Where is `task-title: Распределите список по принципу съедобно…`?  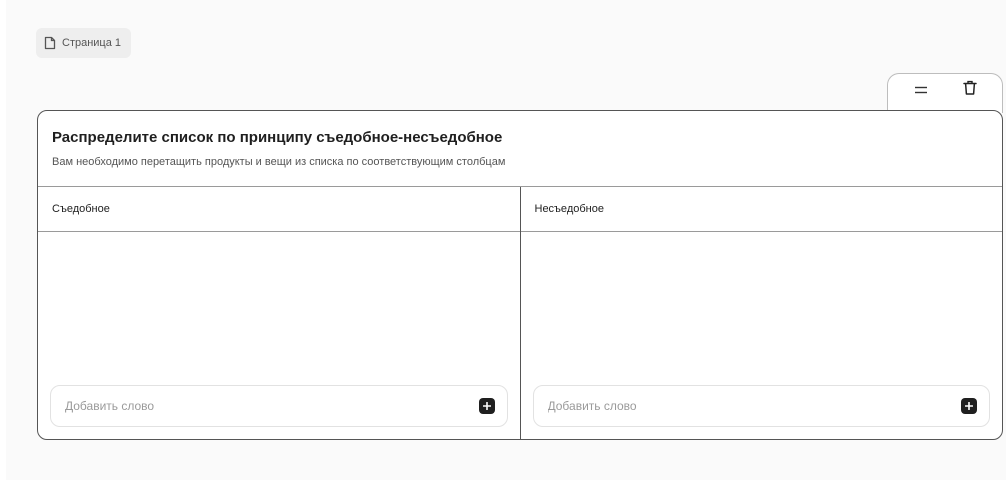
task-title: Распределите список по принципу съедобно… is located at coordinates (277, 137).